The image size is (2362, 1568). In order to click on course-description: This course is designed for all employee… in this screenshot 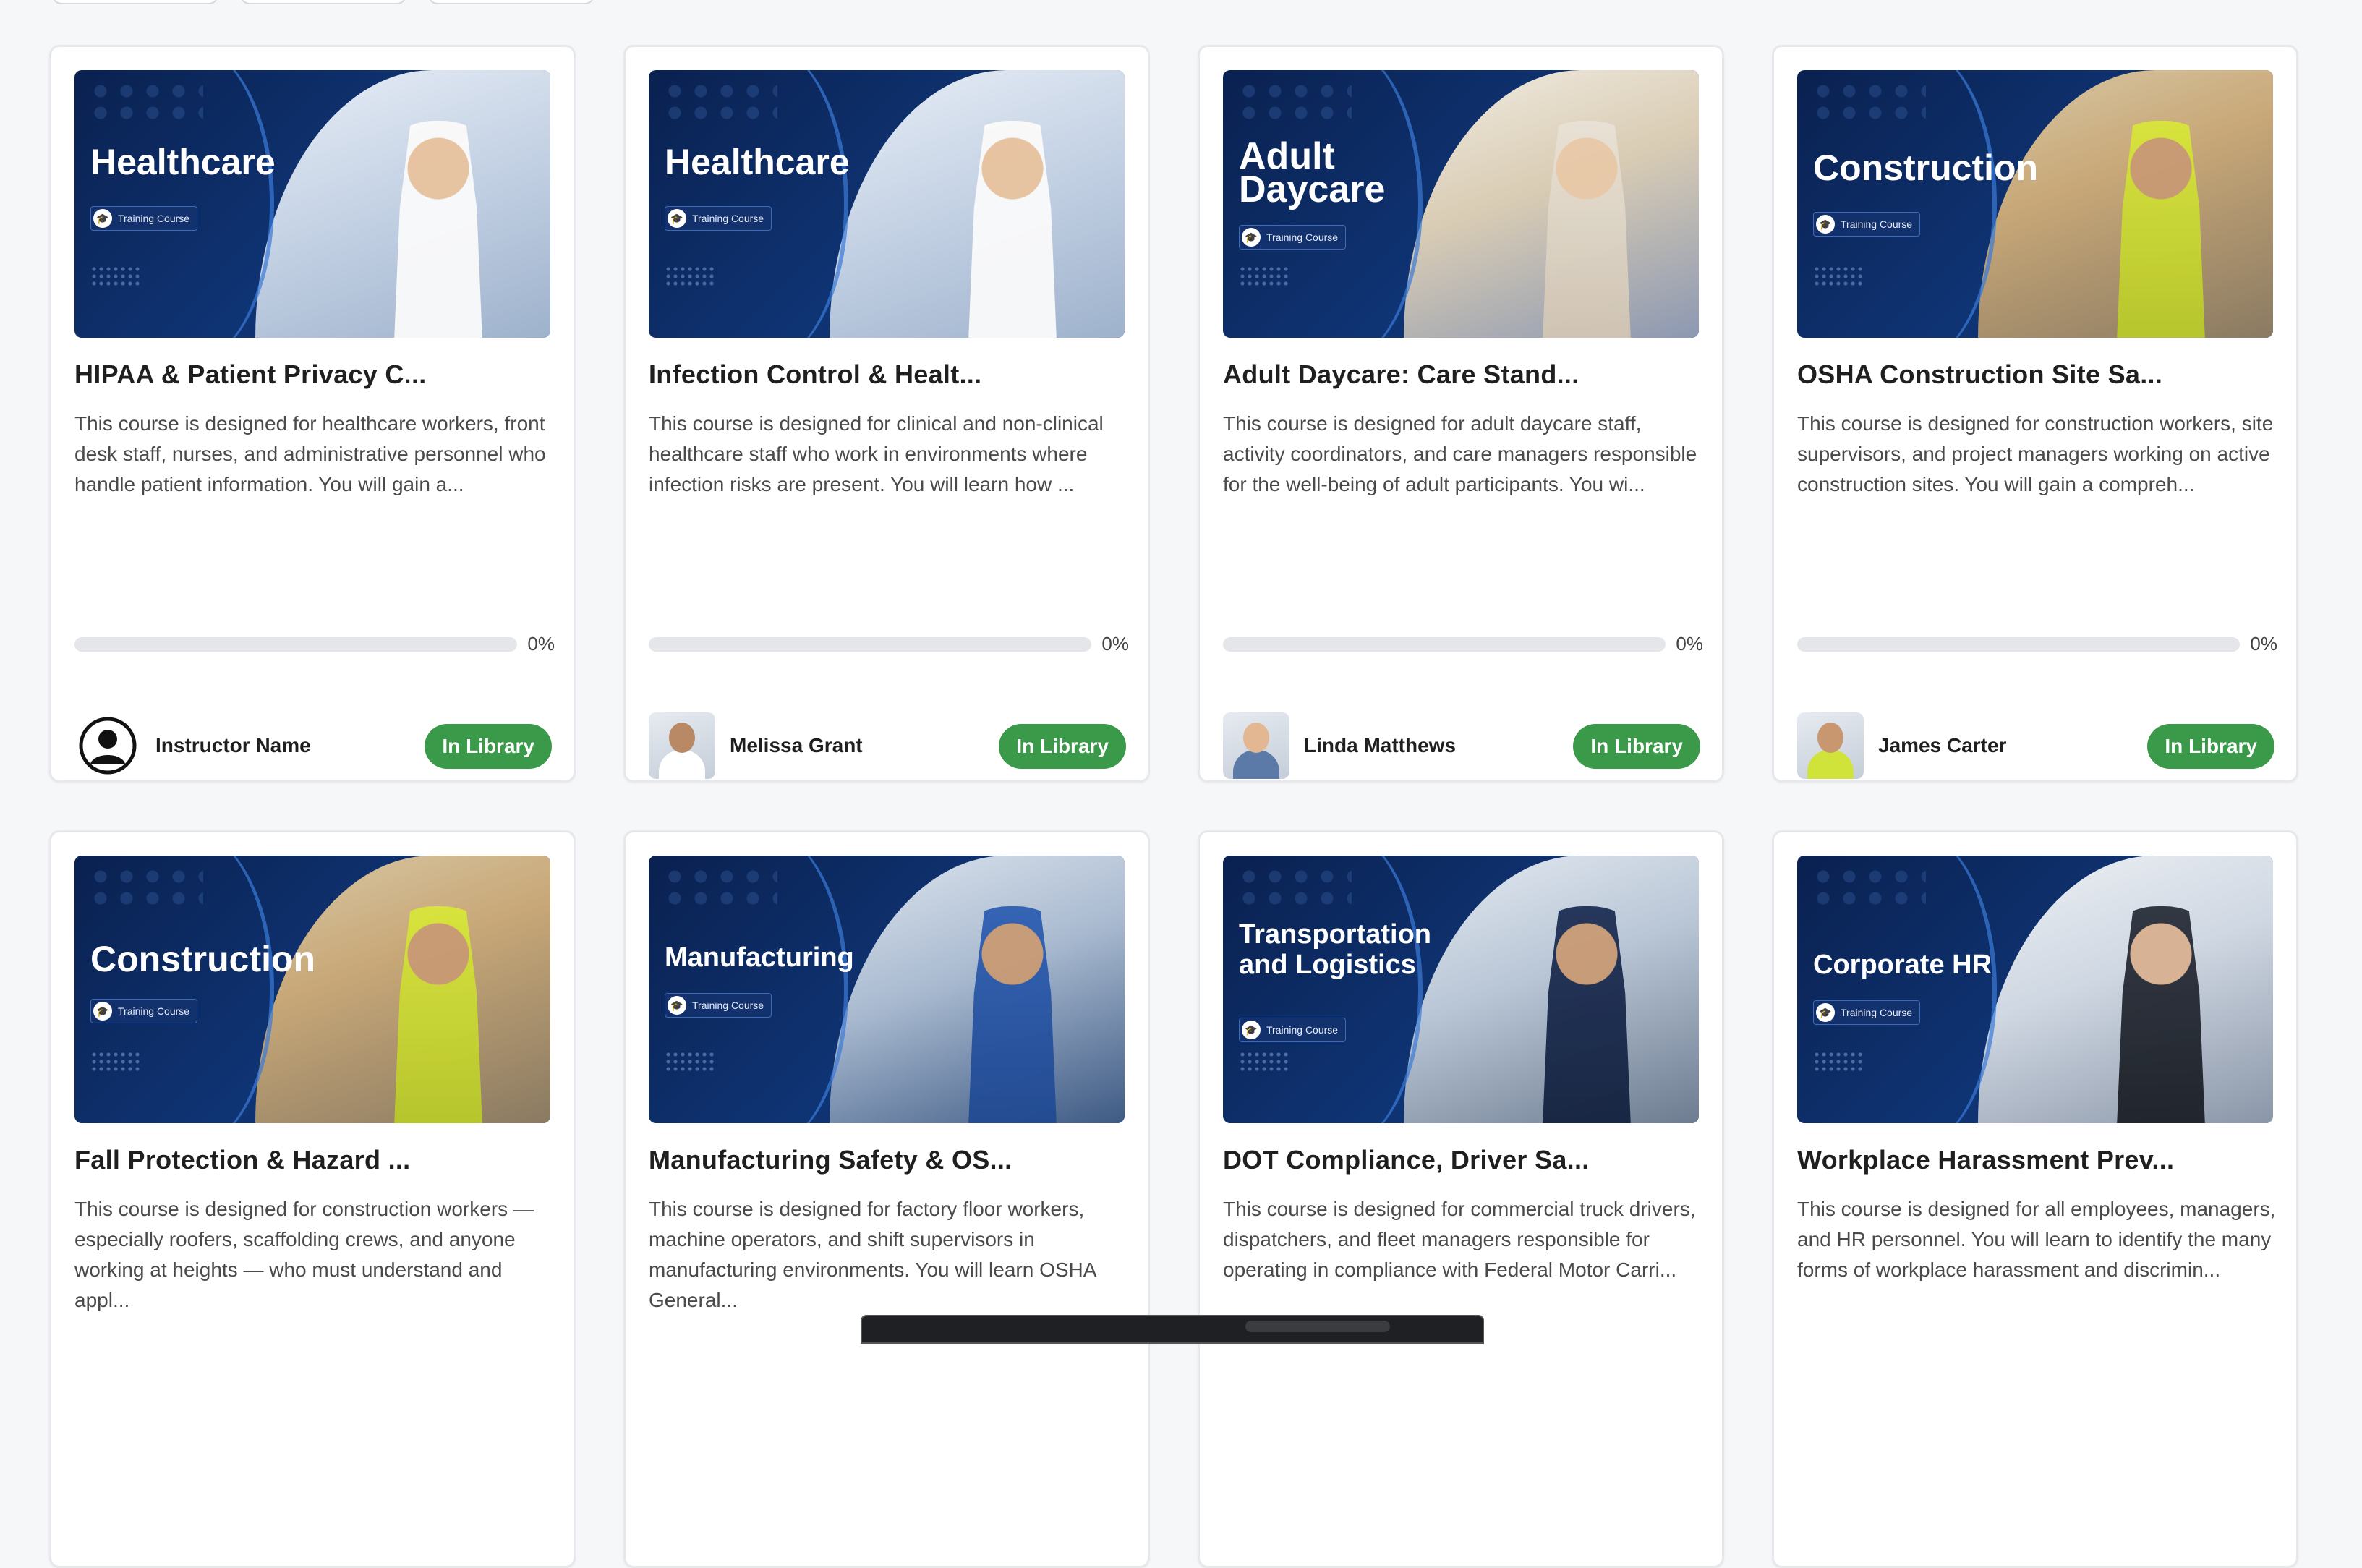, I will do `click(2037, 1239)`.